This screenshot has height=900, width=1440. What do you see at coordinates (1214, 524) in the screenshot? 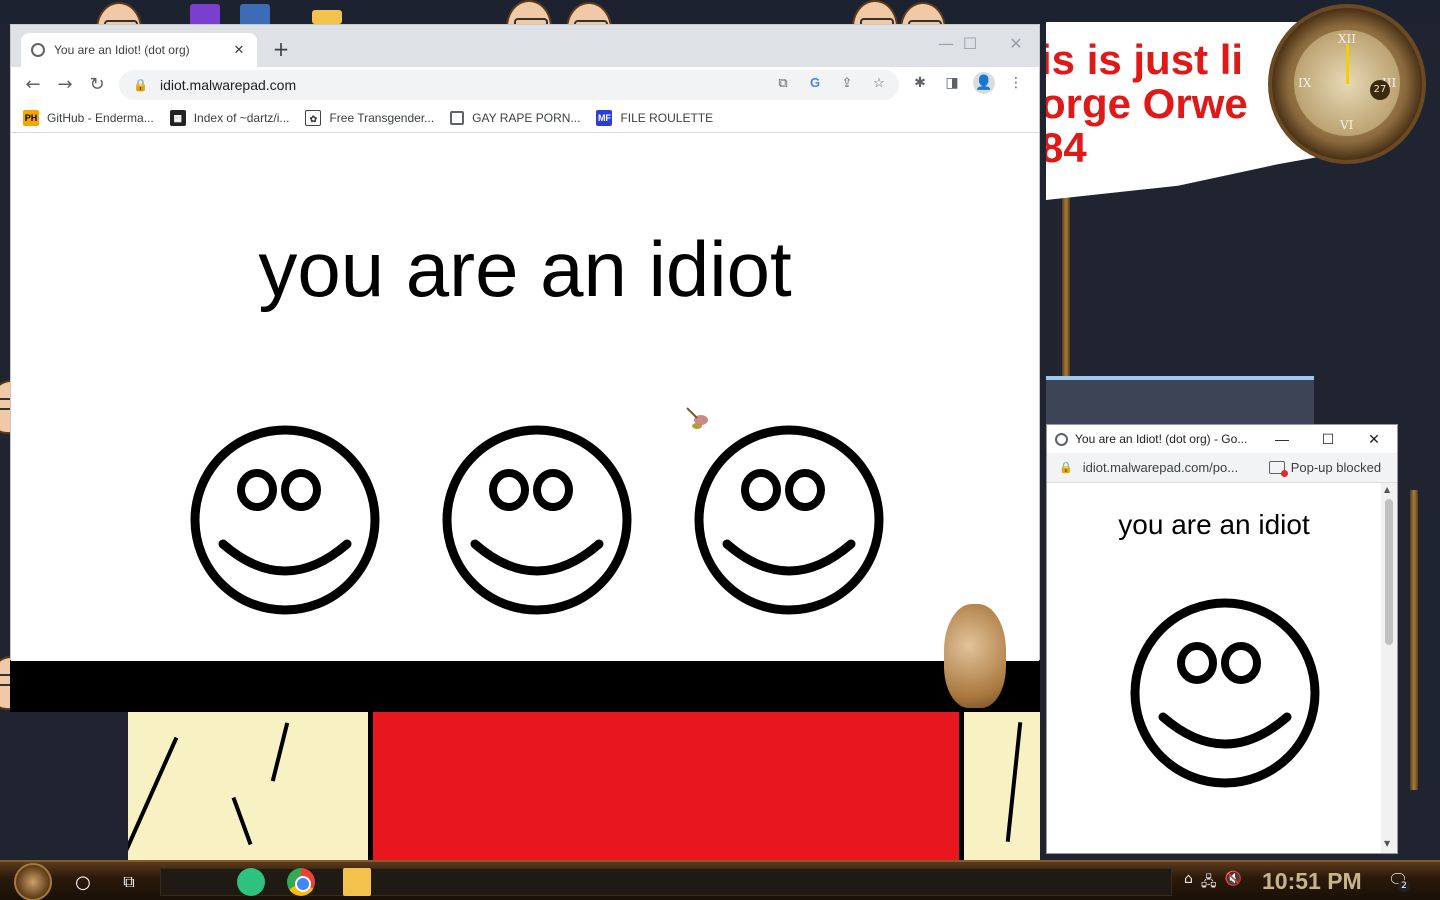
I see `popup-headline: you are an idiot` at bounding box center [1214, 524].